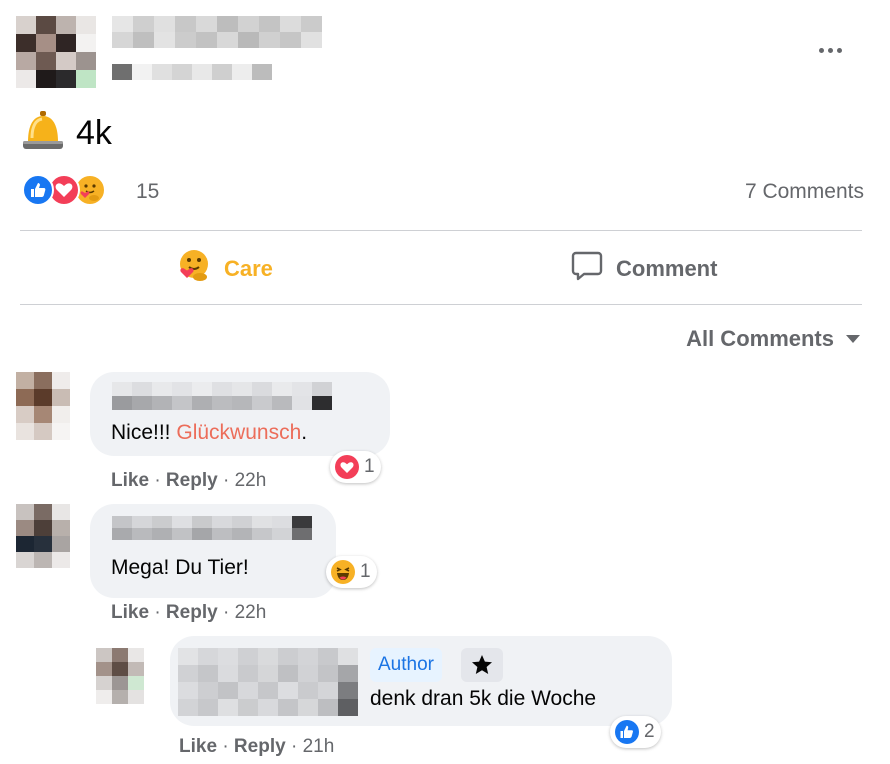  I want to click on post-author-name, so click(217, 32).